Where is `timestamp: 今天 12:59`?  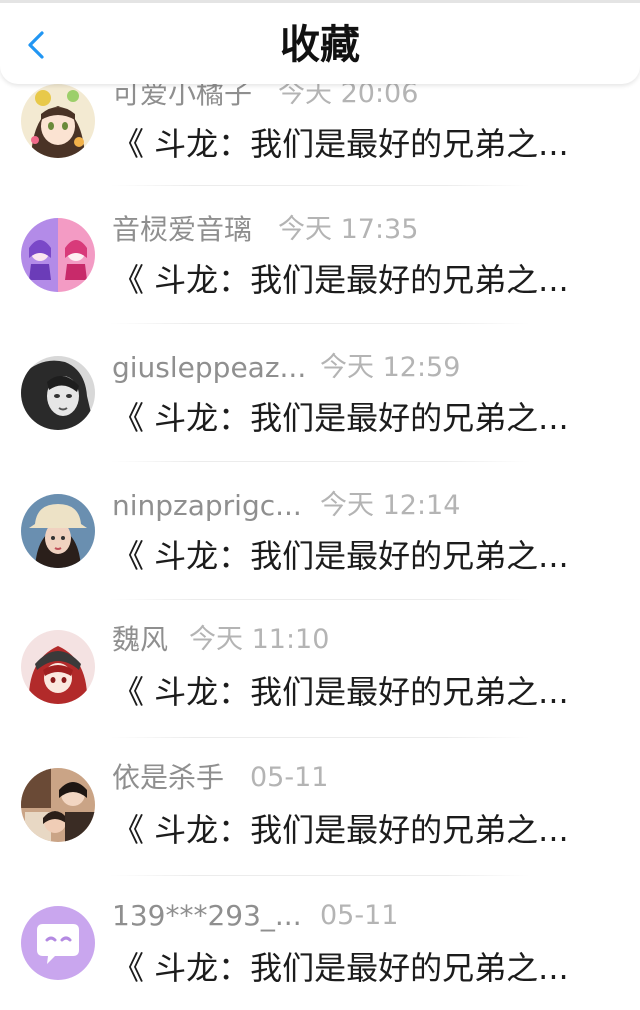
timestamp: 今天 12:59 is located at coordinates (390, 367).